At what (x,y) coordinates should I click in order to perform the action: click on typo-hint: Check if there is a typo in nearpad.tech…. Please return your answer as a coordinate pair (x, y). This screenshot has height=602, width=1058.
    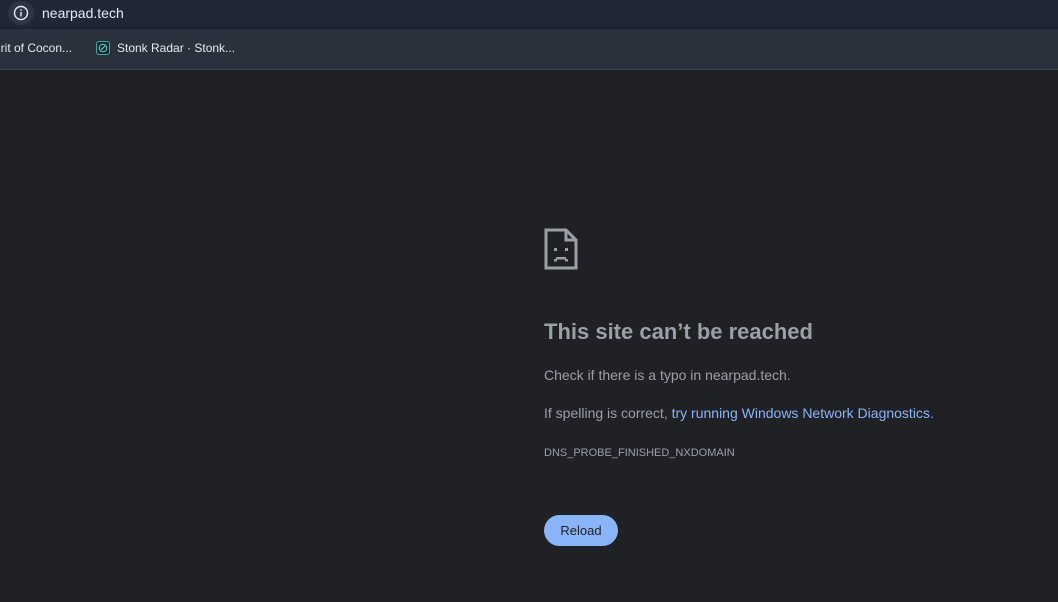
    Looking at the image, I should click on (667, 375).